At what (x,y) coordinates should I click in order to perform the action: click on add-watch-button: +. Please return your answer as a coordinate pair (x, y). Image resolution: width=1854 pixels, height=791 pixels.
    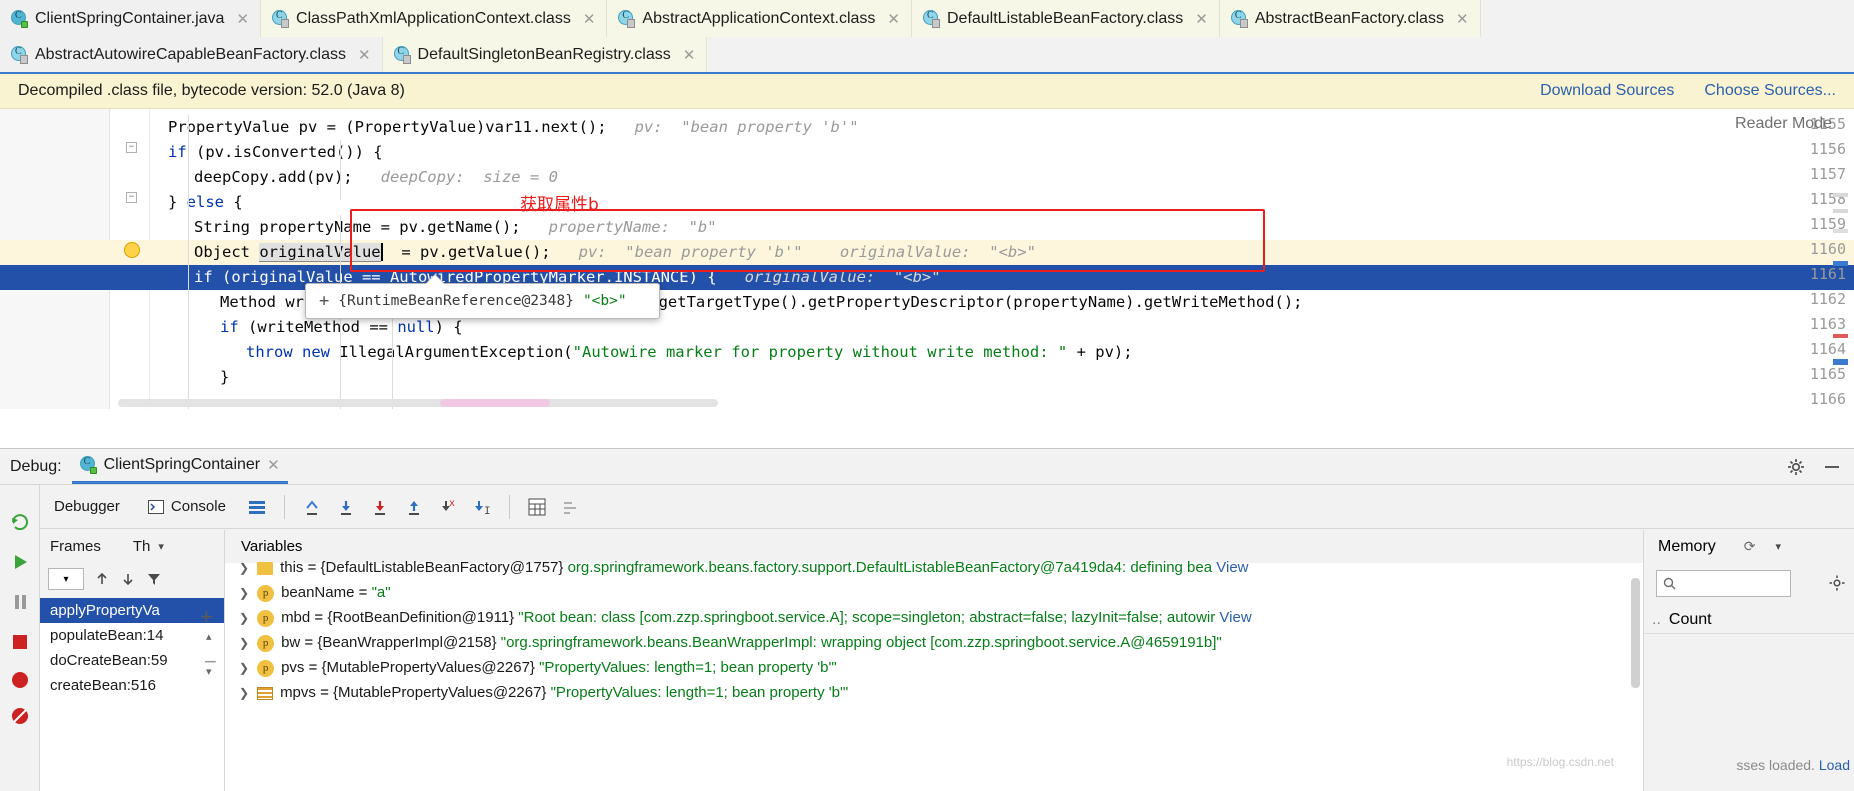
    Looking at the image, I should click on (206, 617).